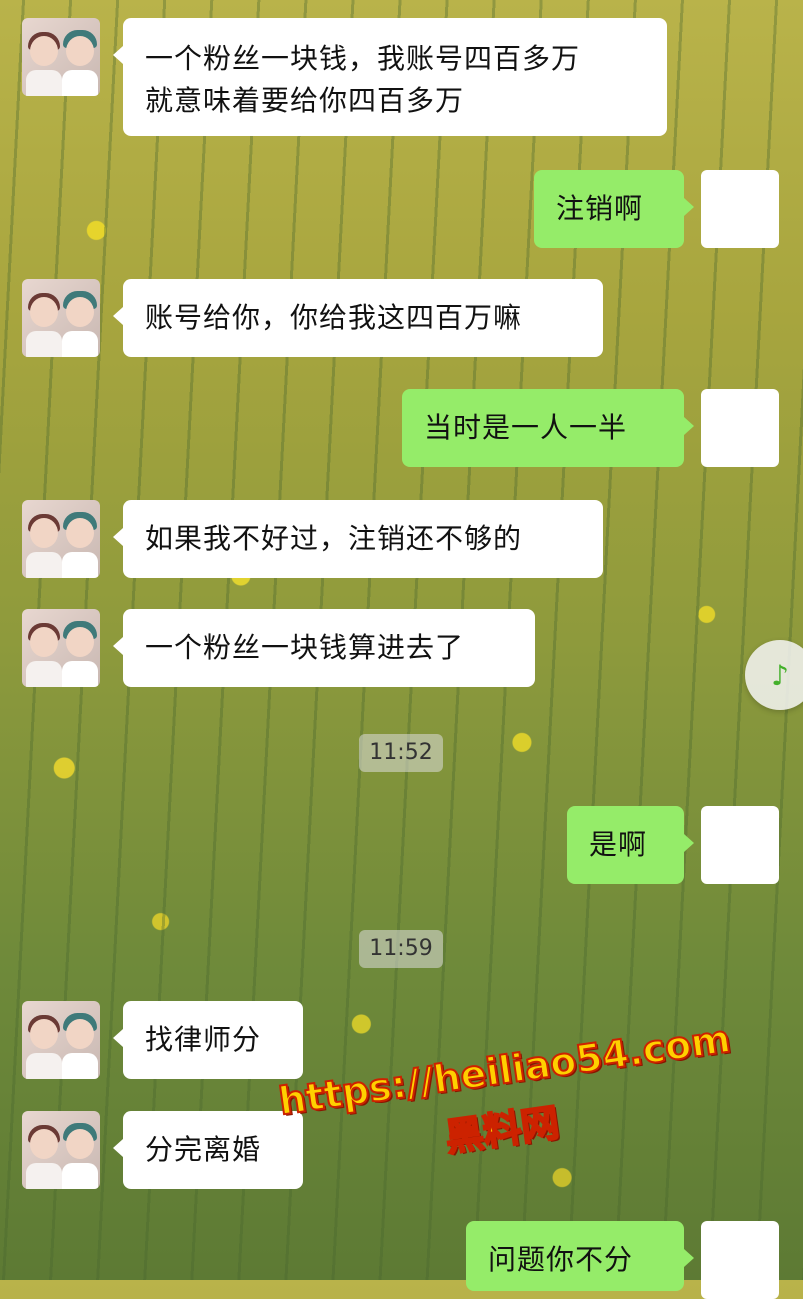 The height and width of the screenshot is (1299, 803). I want to click on message-text: 分完离婚, so click(203, 1149).